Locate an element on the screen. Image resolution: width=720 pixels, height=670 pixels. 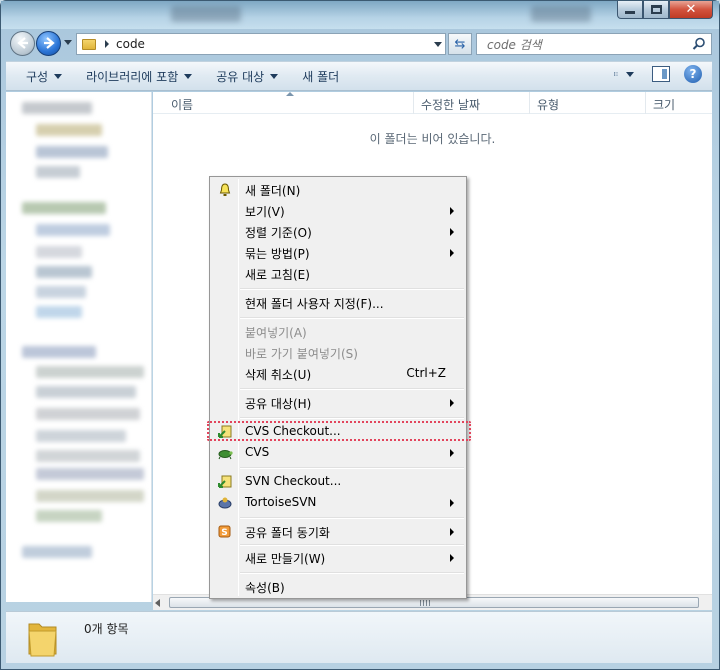
menu-item-sync-shared-folder: S 공유 폴더 동기화 is located at coordinates (338, 531).